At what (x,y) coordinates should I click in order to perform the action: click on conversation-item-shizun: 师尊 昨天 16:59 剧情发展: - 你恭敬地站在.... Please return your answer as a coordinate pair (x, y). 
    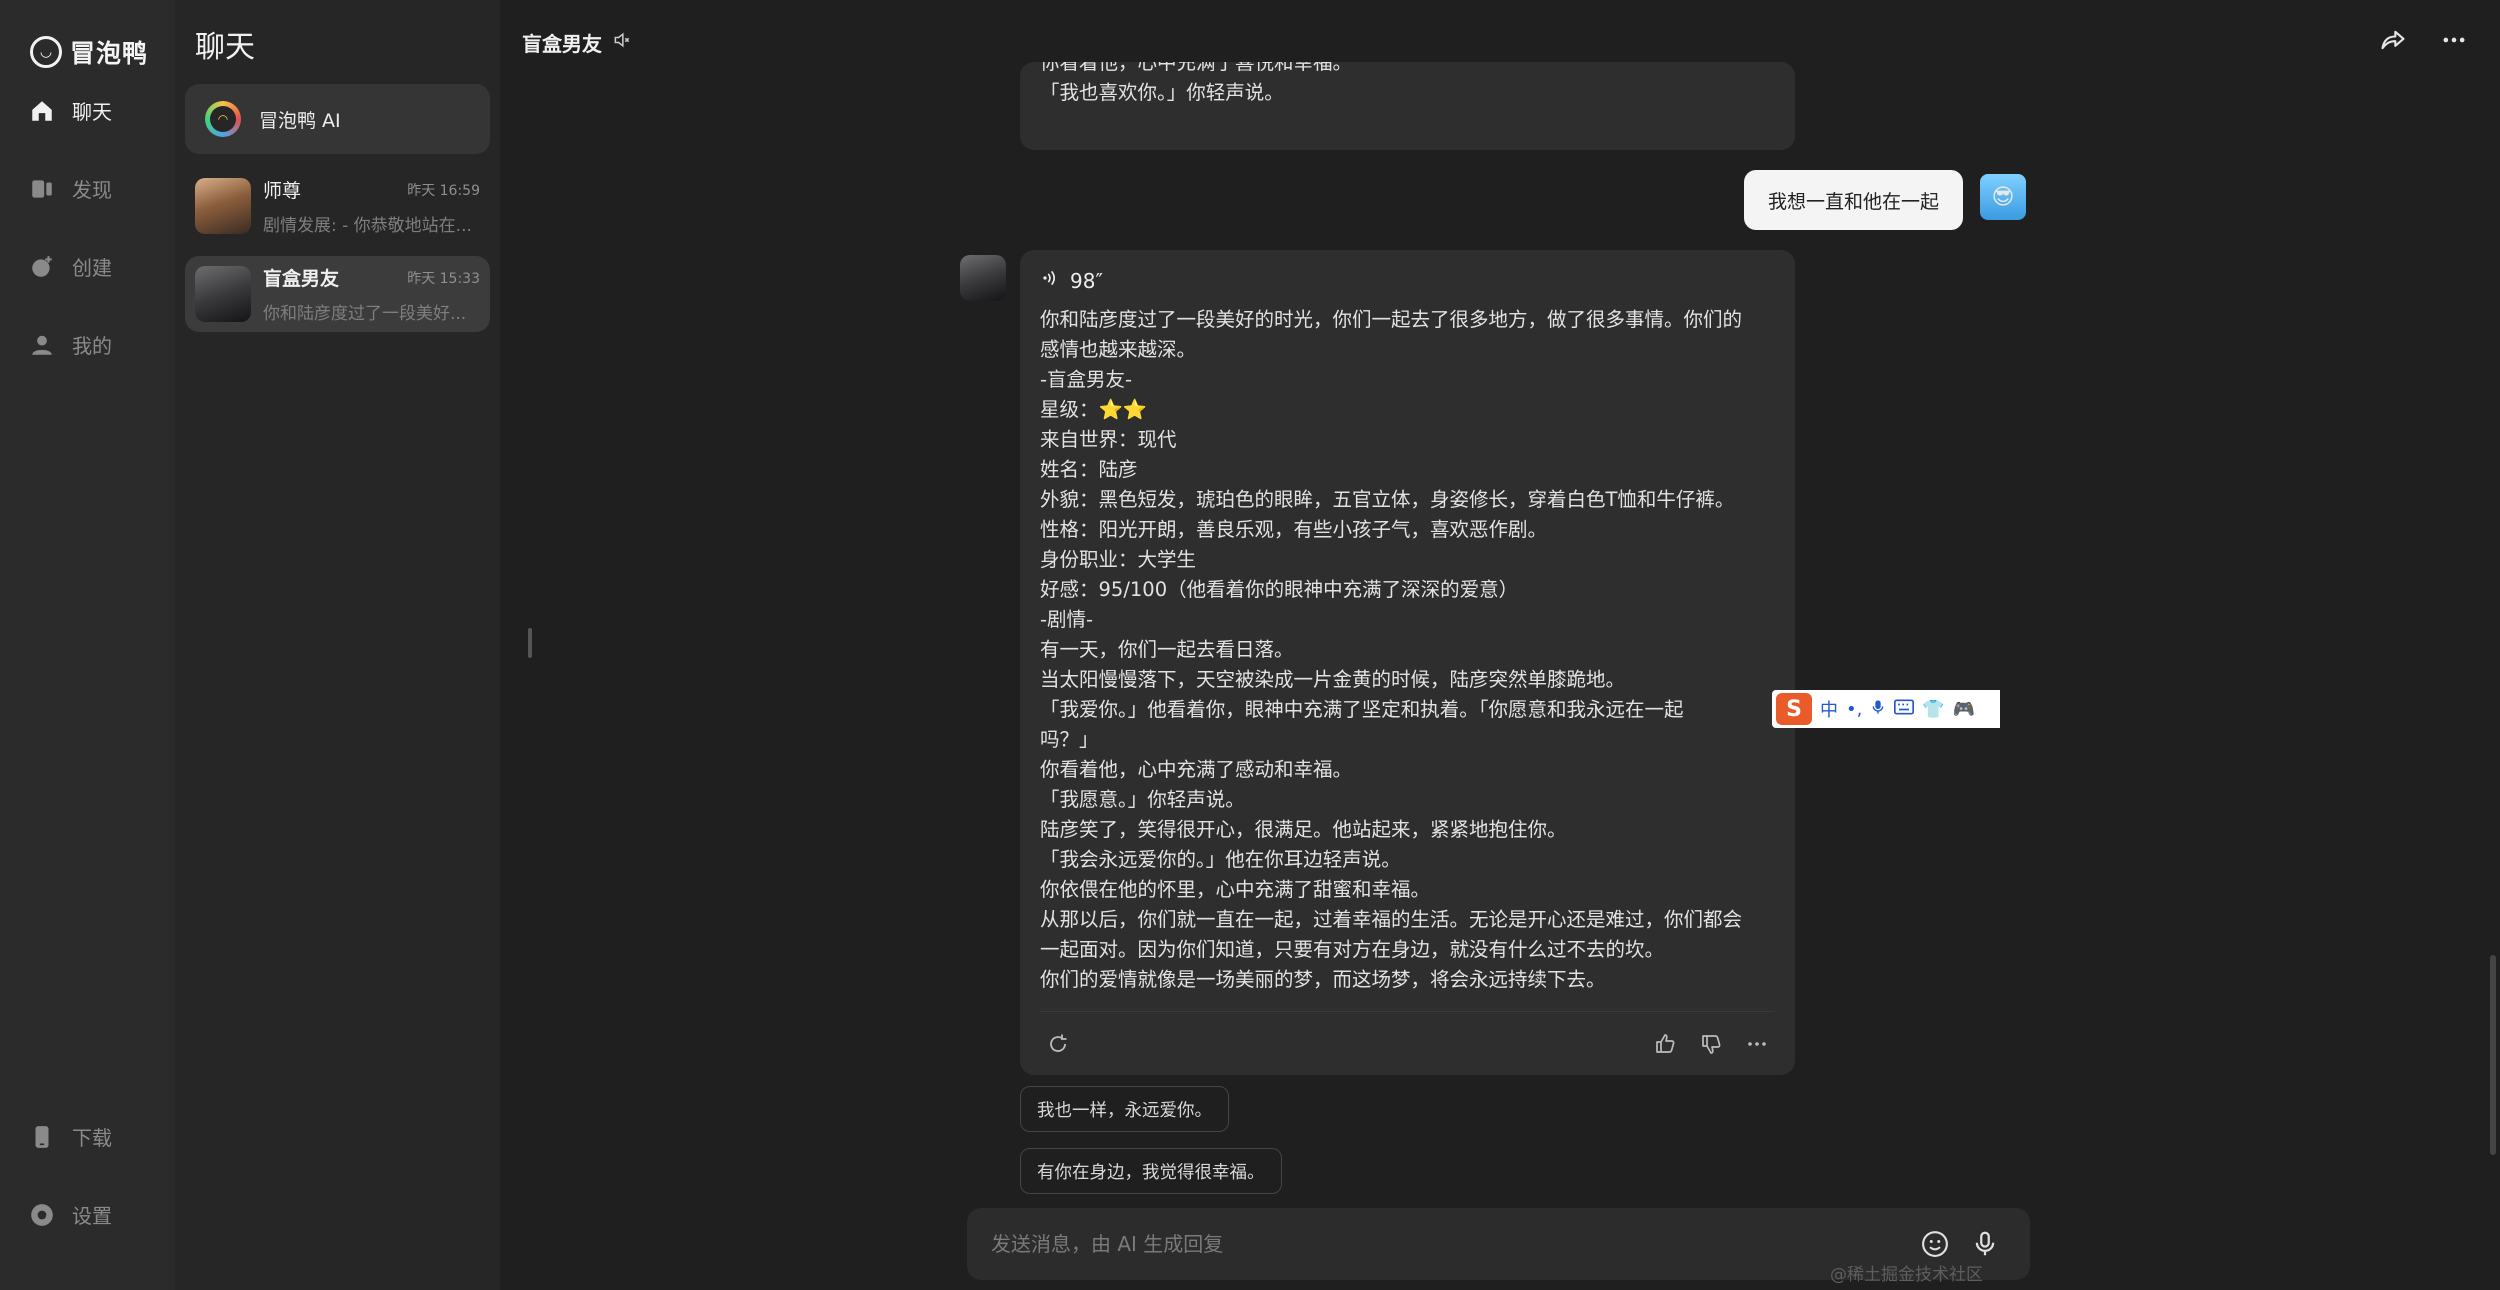
    Looking at the image, I should click on (337, 206).